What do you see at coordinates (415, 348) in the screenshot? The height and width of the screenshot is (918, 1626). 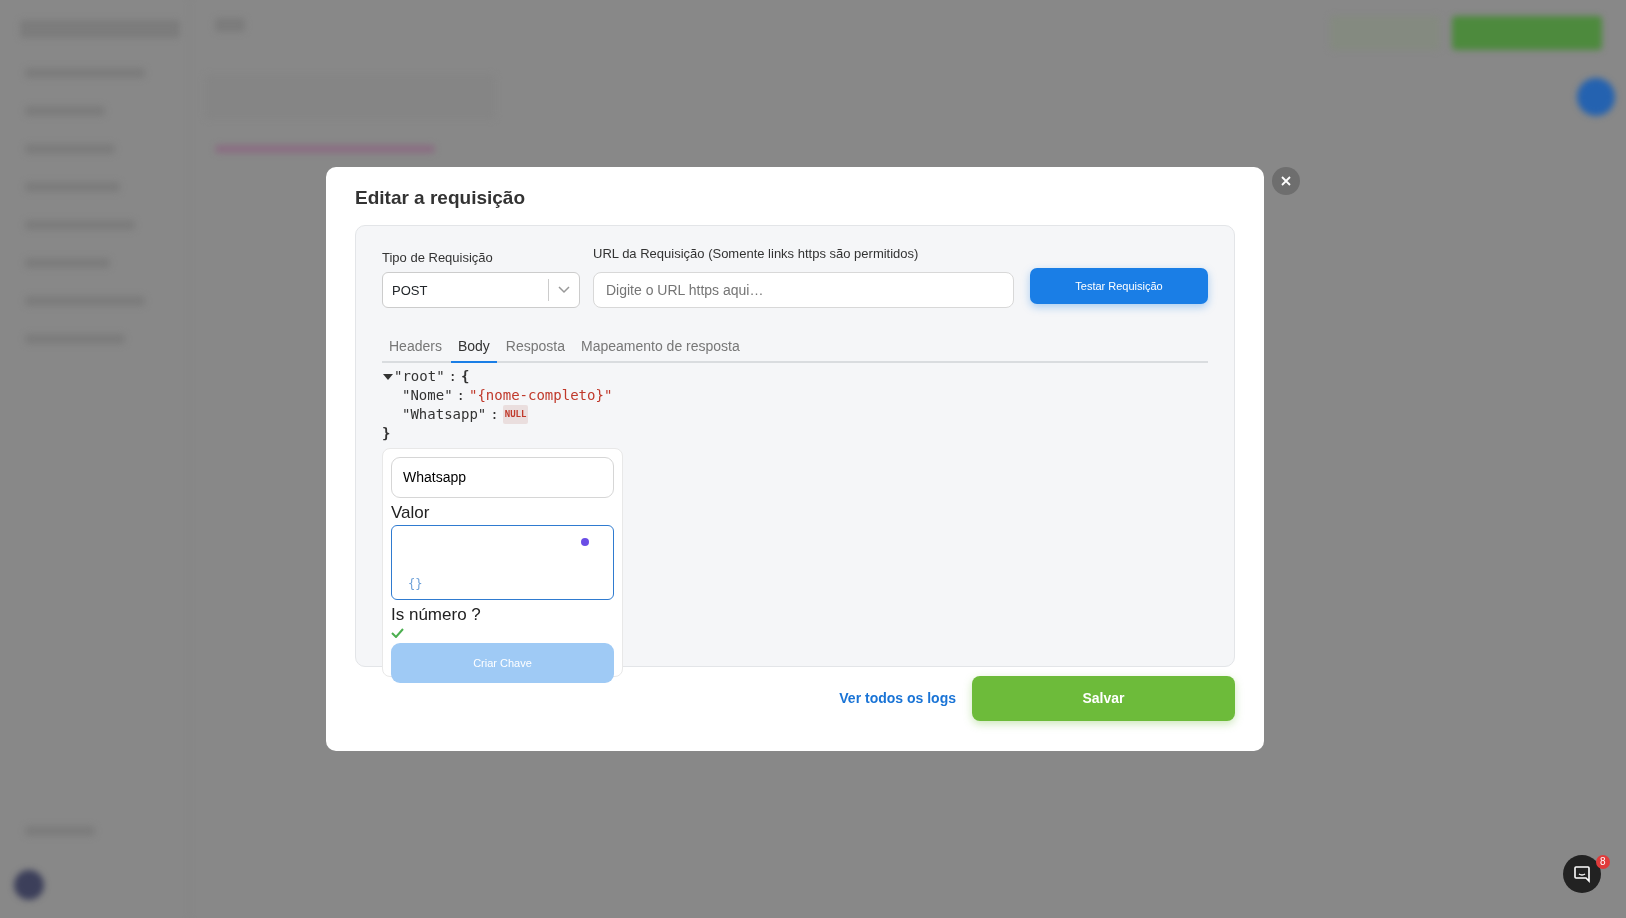 I see `tab: Headers` at bounding box center [415, 348].